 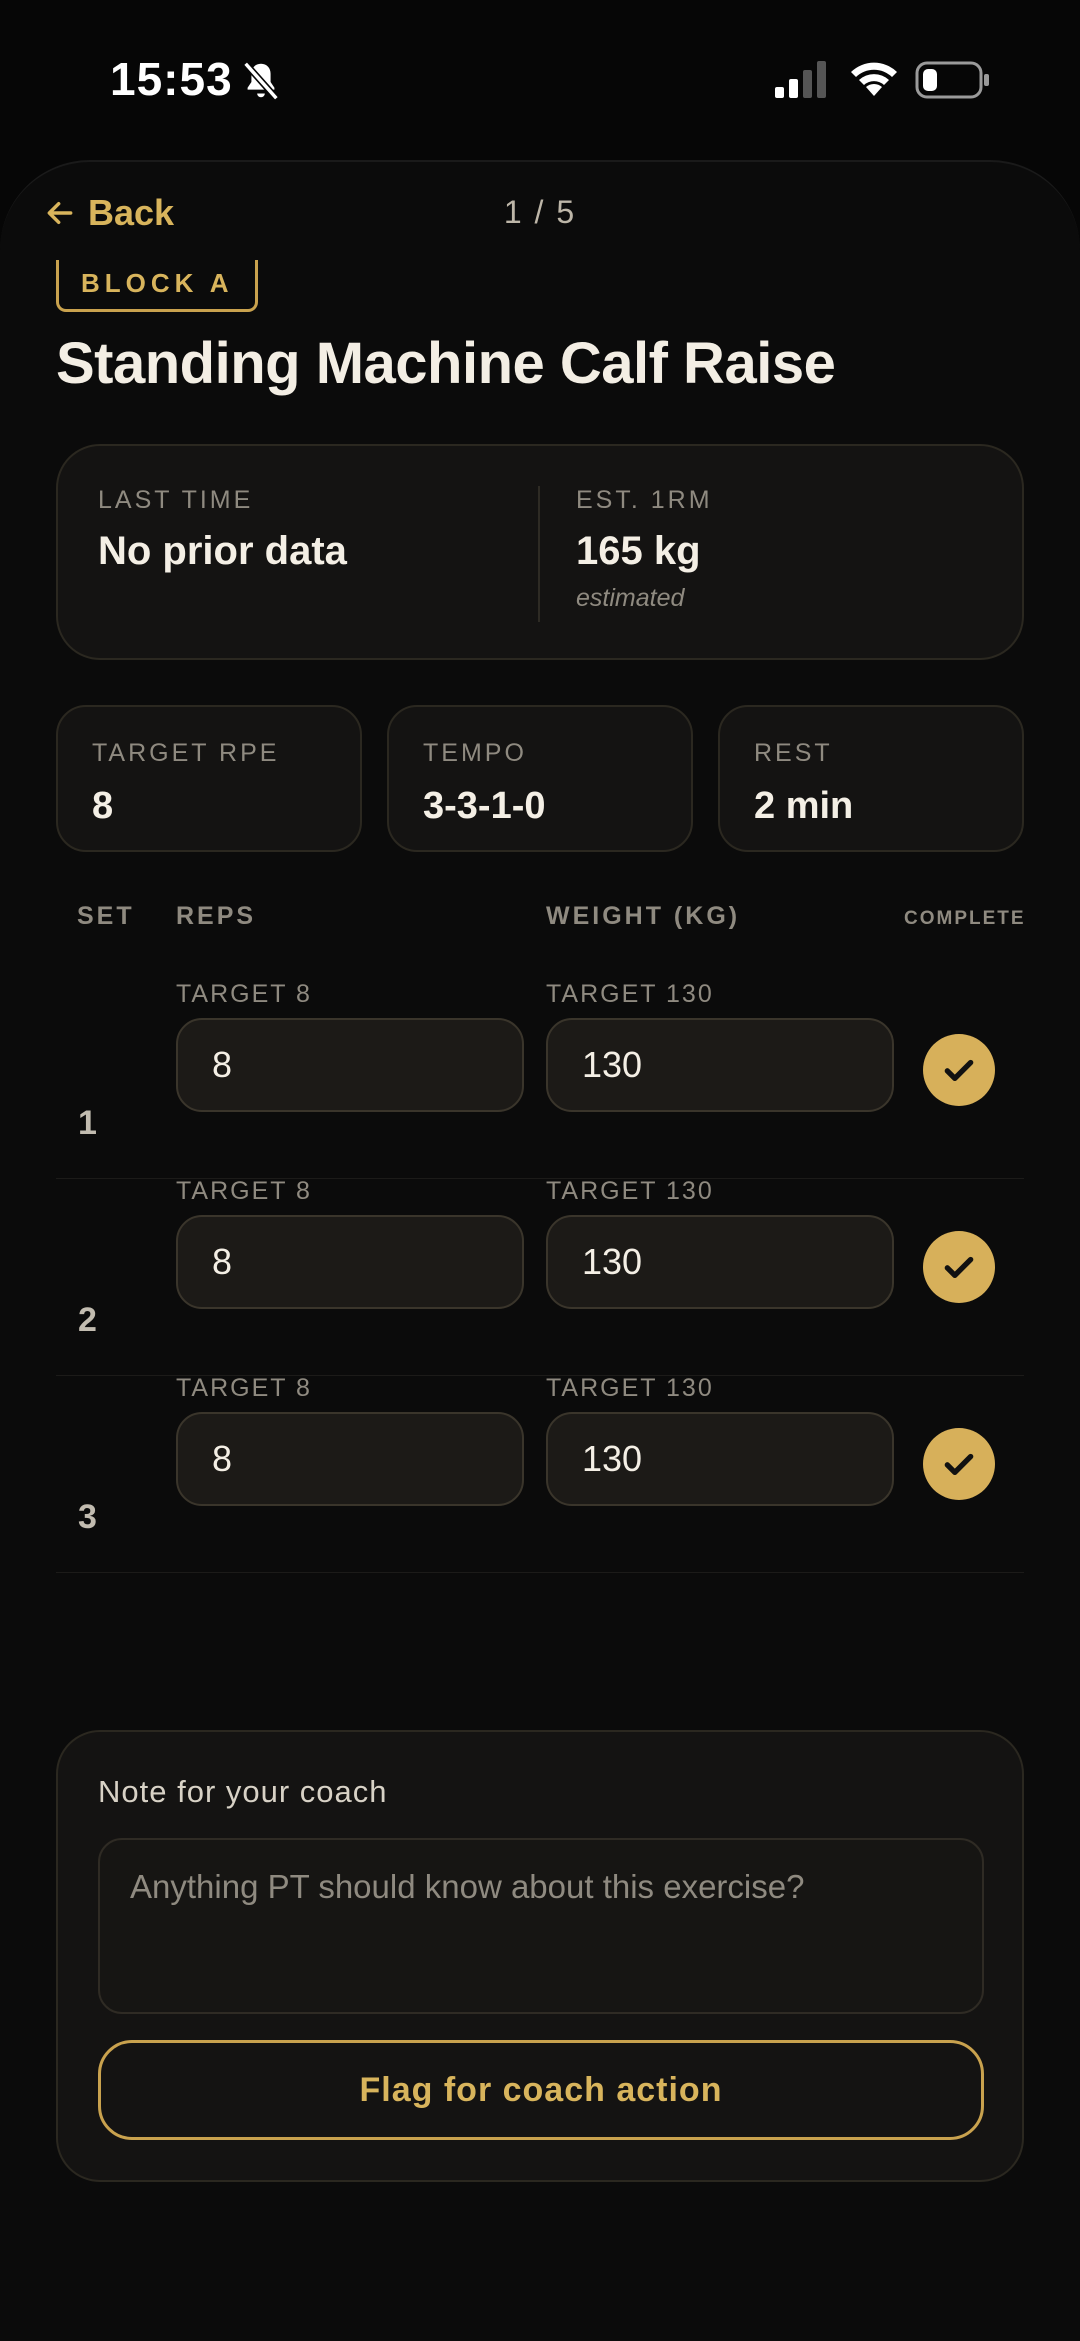 I want to click on top-nav: Back 1 / 5, so click(x=540, y=212).